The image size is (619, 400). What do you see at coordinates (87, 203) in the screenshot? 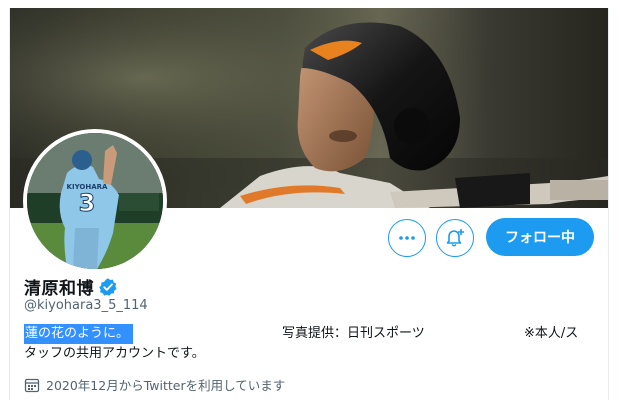
I see `avatar-jersey-number: 3` at bounding box center [87, 203].